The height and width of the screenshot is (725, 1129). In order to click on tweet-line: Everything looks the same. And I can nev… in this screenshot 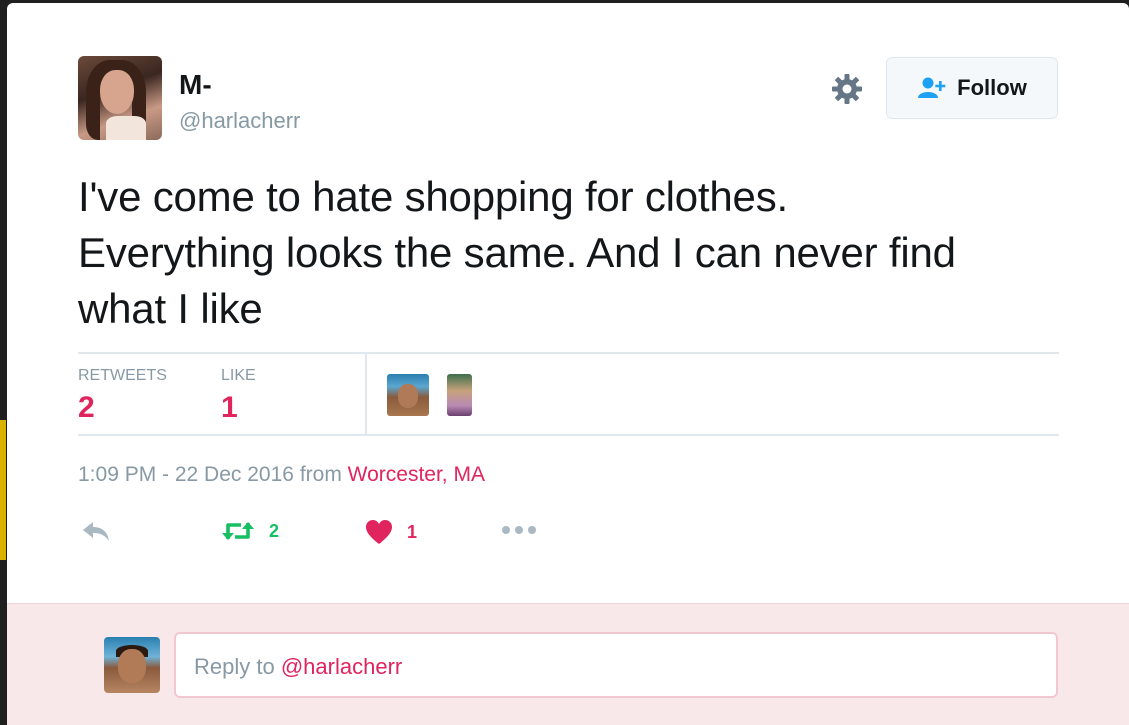, I will do `click(517, 252)`.